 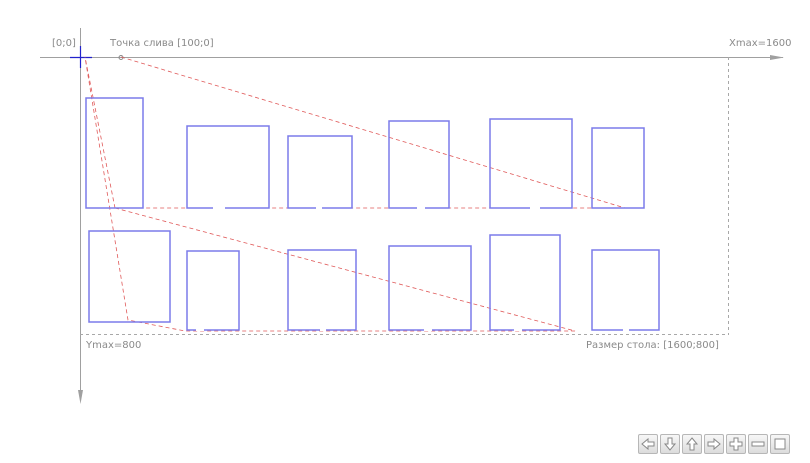 I want to click on arrow-right-icon, so click(x=714, y=444).